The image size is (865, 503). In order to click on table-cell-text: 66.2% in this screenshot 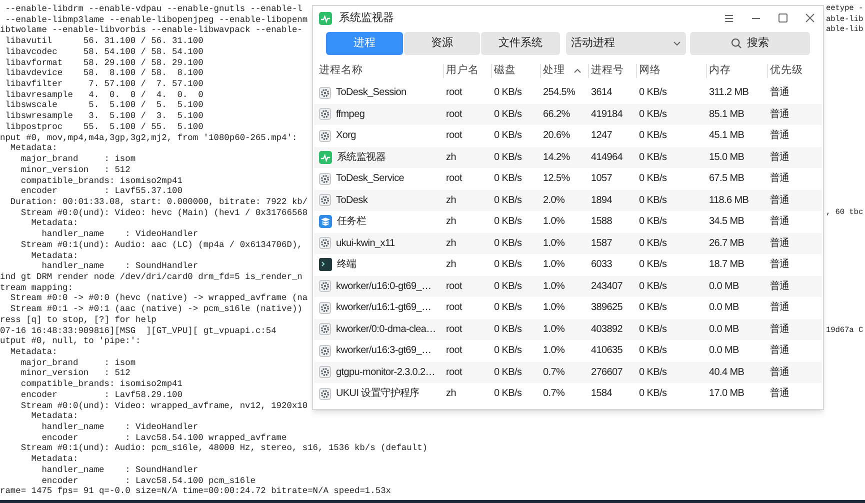, I will do `click(556, 115)`.